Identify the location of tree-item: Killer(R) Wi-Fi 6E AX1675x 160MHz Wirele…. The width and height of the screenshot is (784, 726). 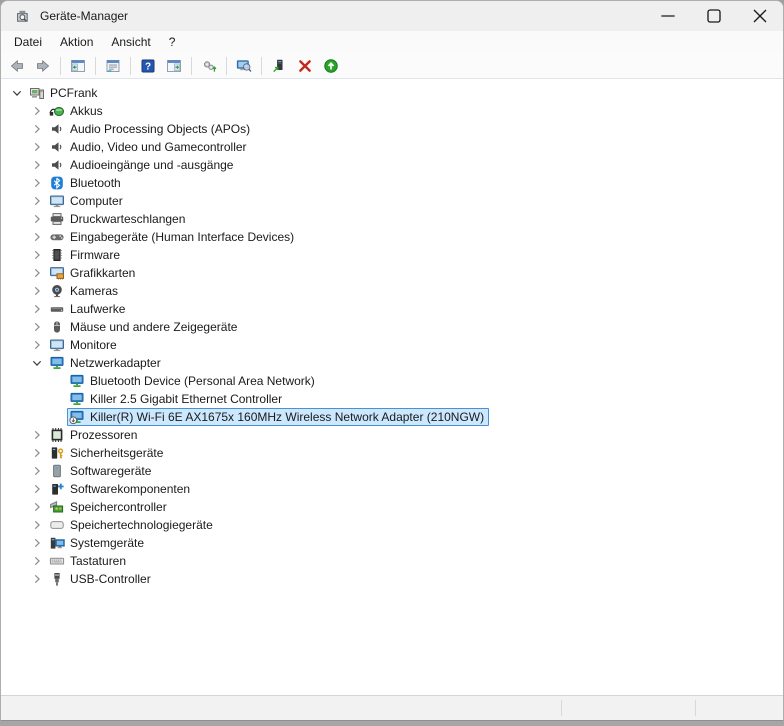
(392, 417).